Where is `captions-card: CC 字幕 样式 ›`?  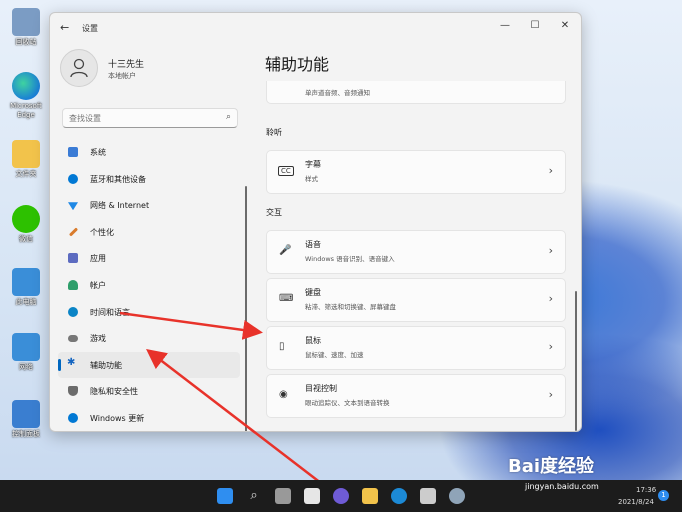 captions-card: CC 字幕 样式 › is located at coordinates (416, 172).